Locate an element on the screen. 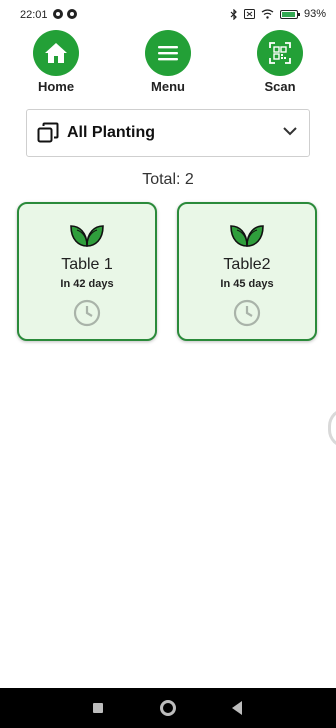 The height and width of the screenshot is (728, 336). no-sim-icon is located at coordinates (249, 14).